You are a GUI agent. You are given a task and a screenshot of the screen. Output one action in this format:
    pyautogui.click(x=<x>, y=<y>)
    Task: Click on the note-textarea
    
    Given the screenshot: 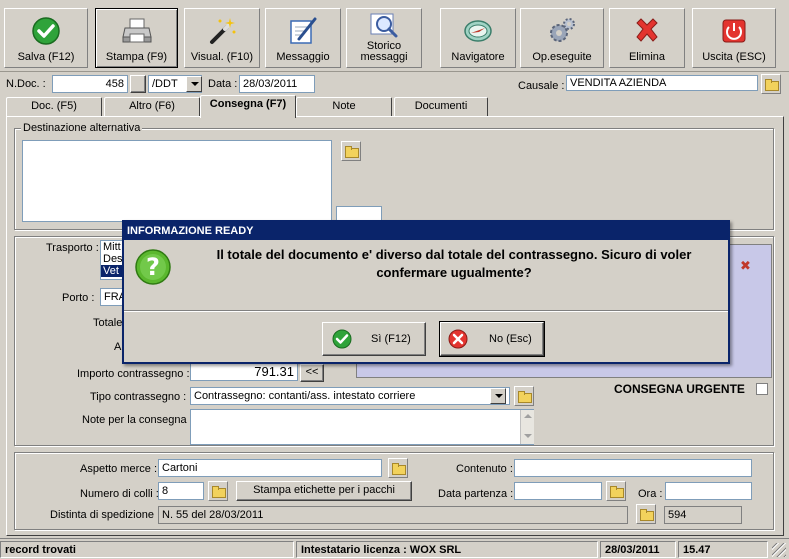 What is the action you would take?
    pyautogui.click(x=362, y=427)
    